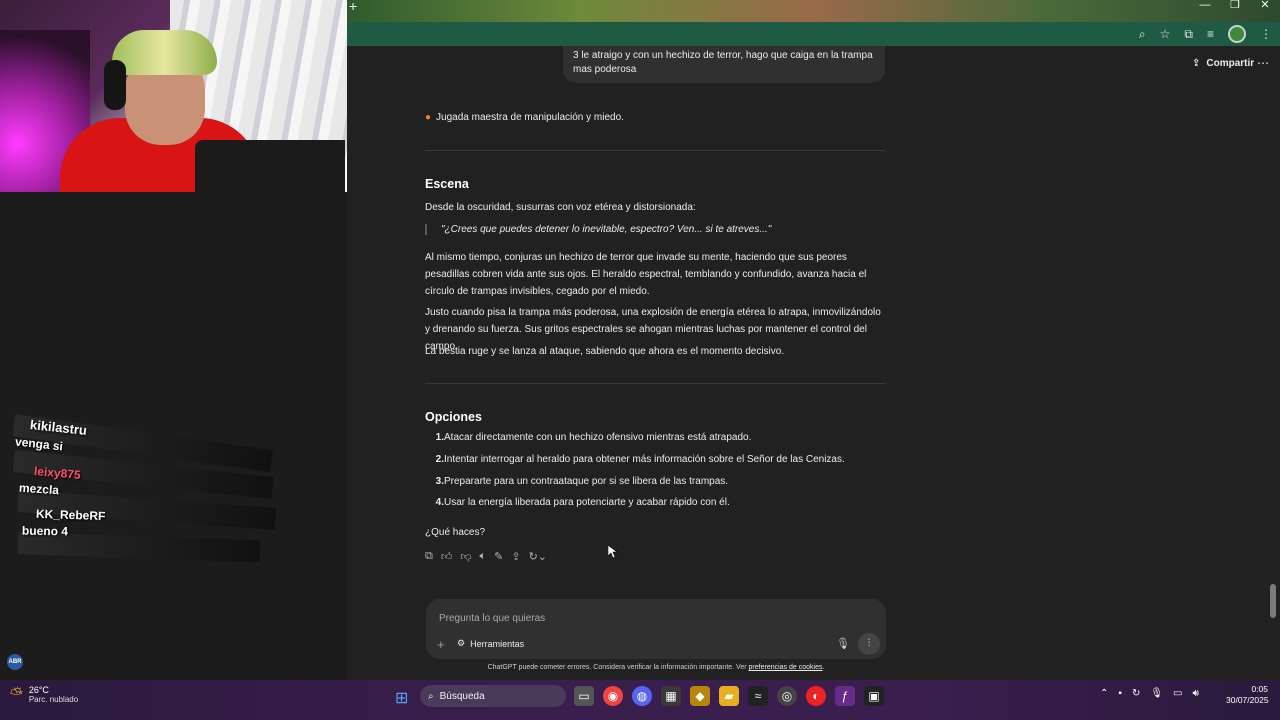 The width and height of the screenshot is (1280, 720). I want to click on webcam-microphone, so click(270, 166).